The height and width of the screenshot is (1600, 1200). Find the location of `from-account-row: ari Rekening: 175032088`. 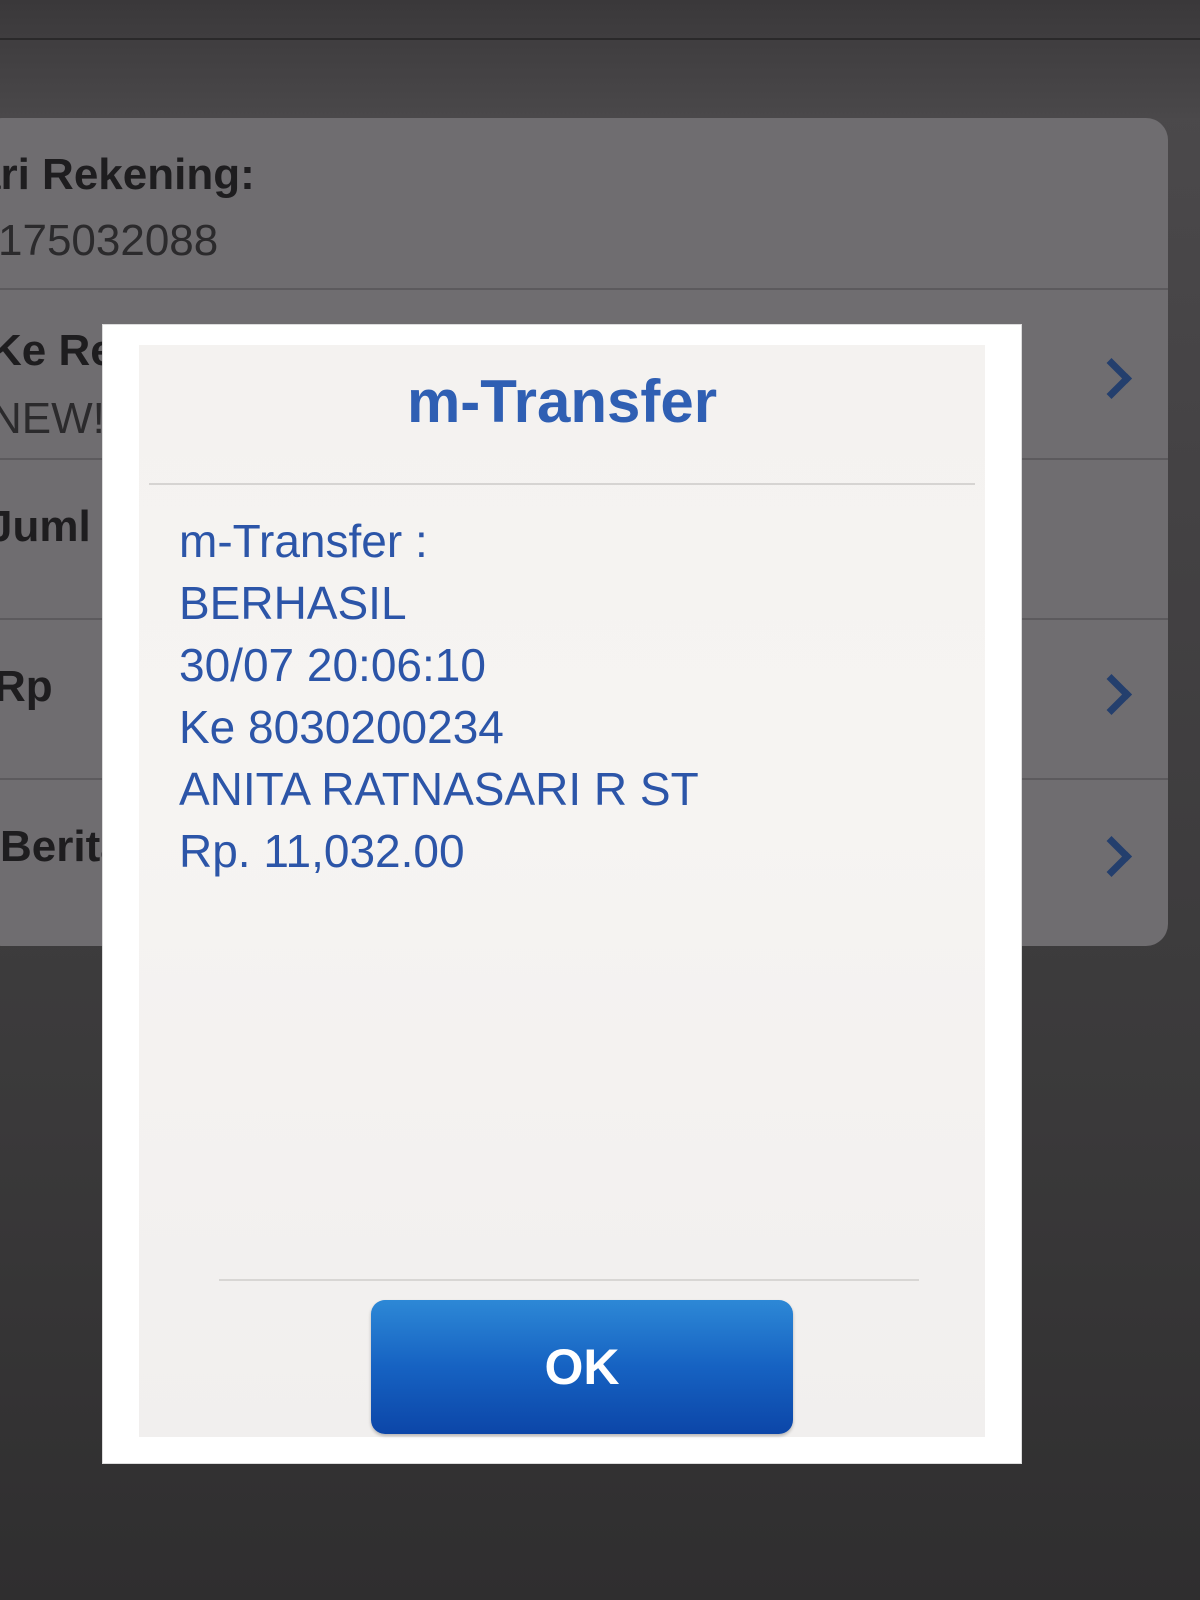

from-account-row: ari Rekening: 175032088 is located at coordinates (584, 204).